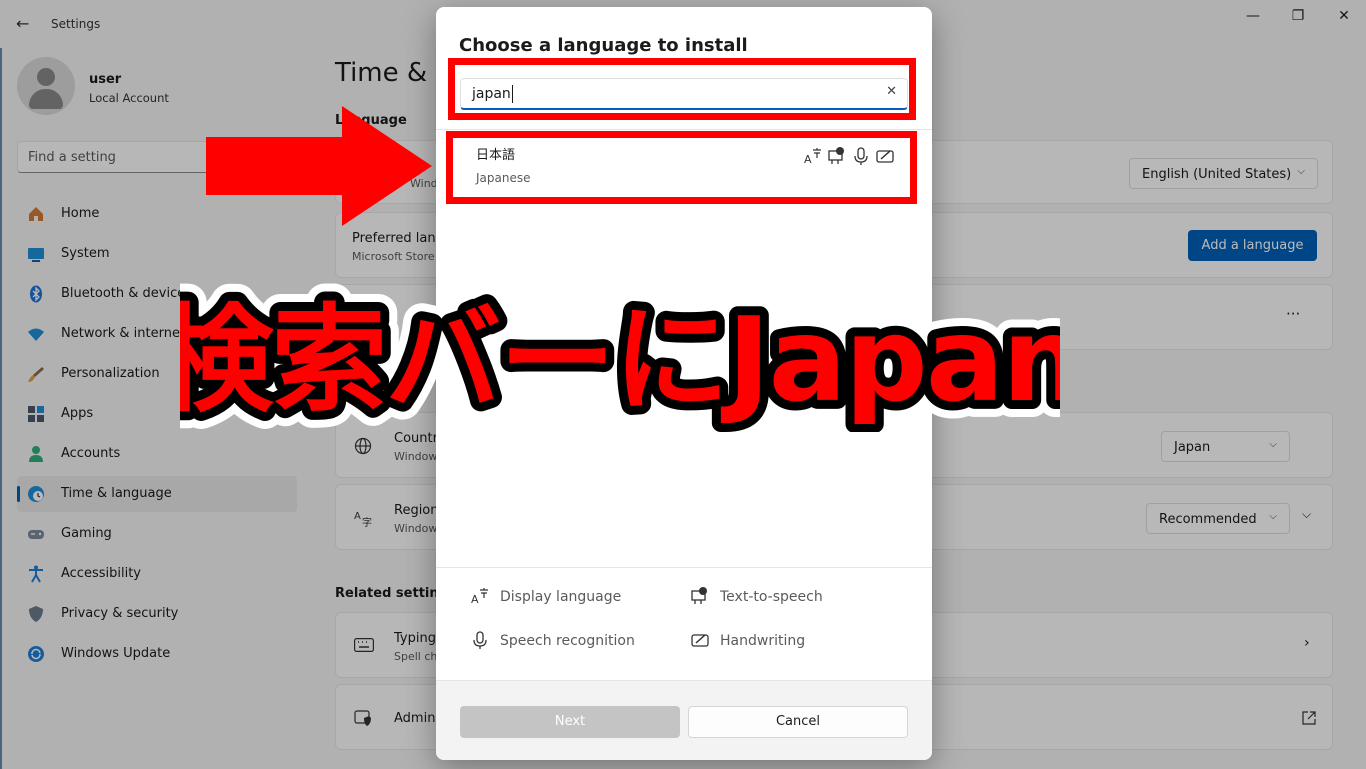 The height and width of the screenshot is (769, 1366). Describe the element at coordinates (479, 596) in the screenshot. I see `display-language-icon: A` at that location.